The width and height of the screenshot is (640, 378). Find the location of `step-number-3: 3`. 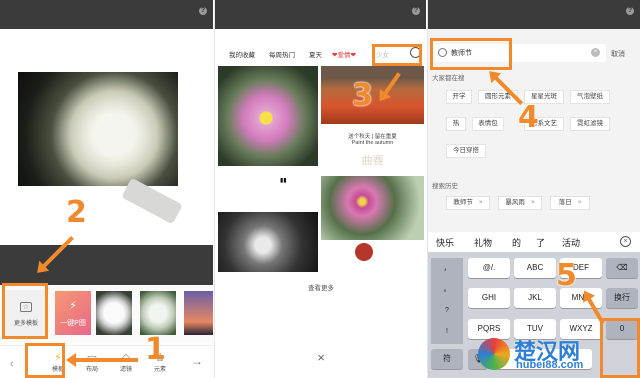

step-number-3: 3 is located at coordinates (362, 95).